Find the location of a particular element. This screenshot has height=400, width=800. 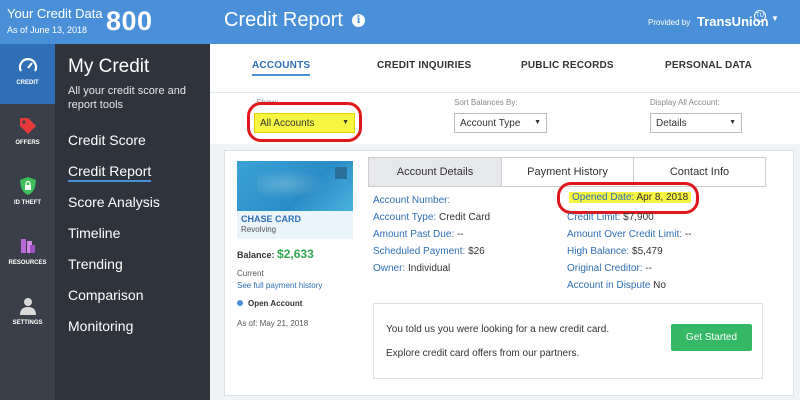

rail-label: CREDIT is located at coordinates (27, 83).